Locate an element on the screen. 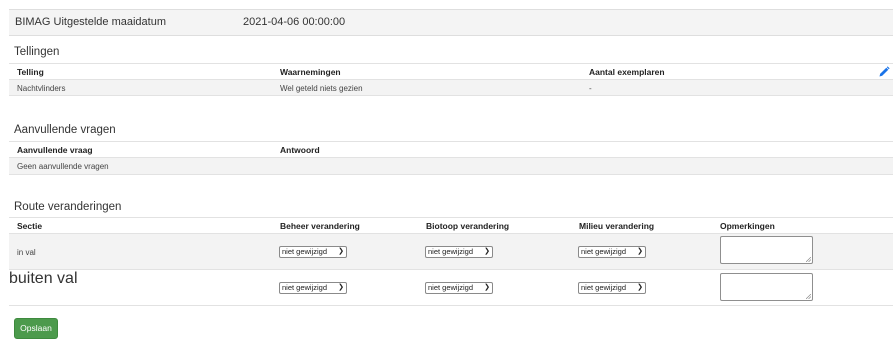 Image resolution: width=893 pixels, height=343 pixels. col-aantal-exemplaren: Aantal exemplaren is located at coordinates (627, 72).